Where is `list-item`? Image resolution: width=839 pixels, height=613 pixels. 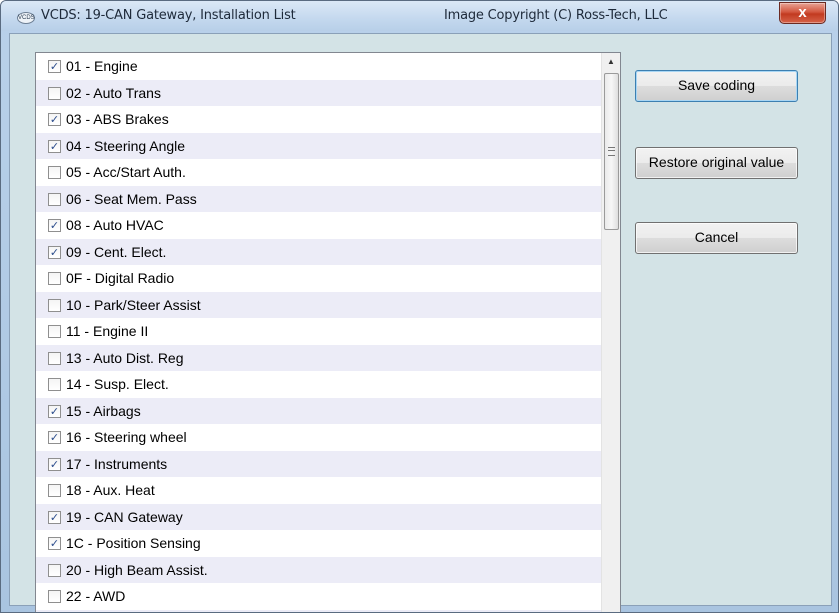 list-item is located at coordinates (318, 610).